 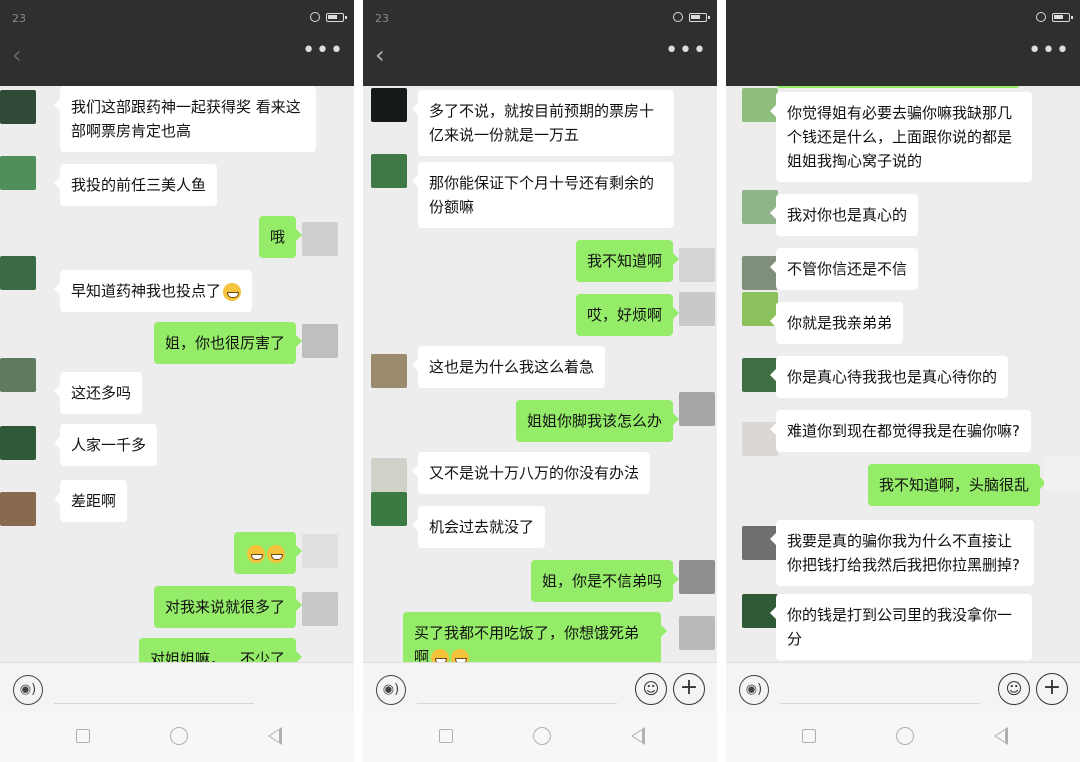 What do you see at coordinates (185, 119) in the screenshot?
I see `message-bubble: 我们这部跟药神一起获得奖 看来这部啊票房肯定也高` at bounding box center [185, 119].